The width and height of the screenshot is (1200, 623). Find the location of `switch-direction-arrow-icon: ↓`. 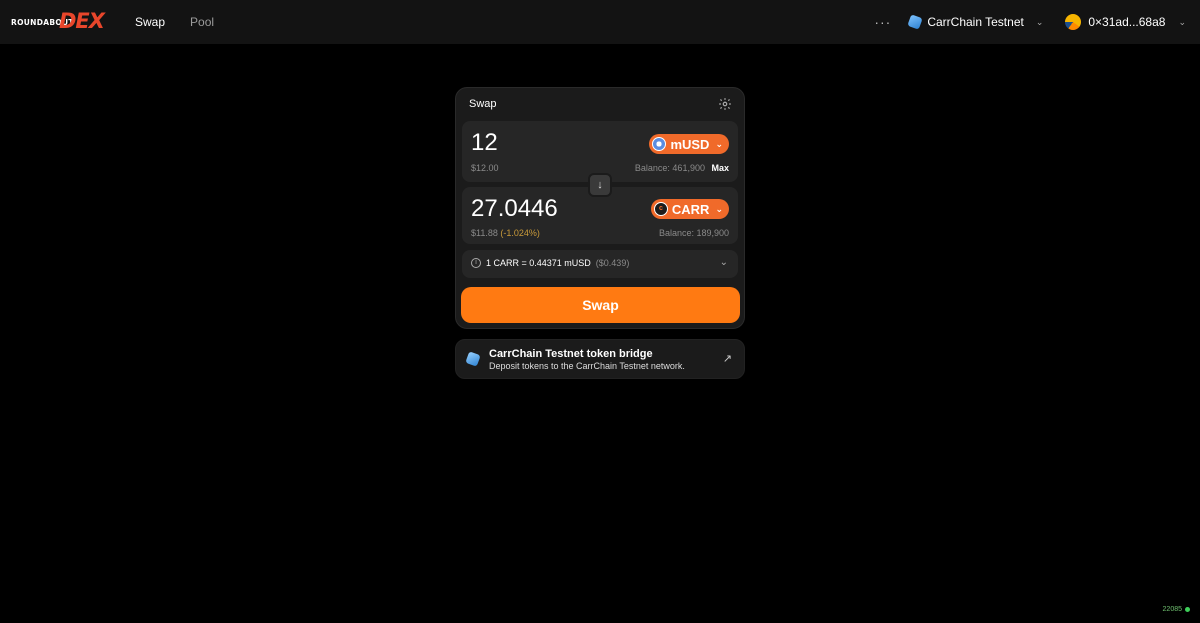

switch-direction-arrow-icon: ↓ is located at coordinates (600, 185).